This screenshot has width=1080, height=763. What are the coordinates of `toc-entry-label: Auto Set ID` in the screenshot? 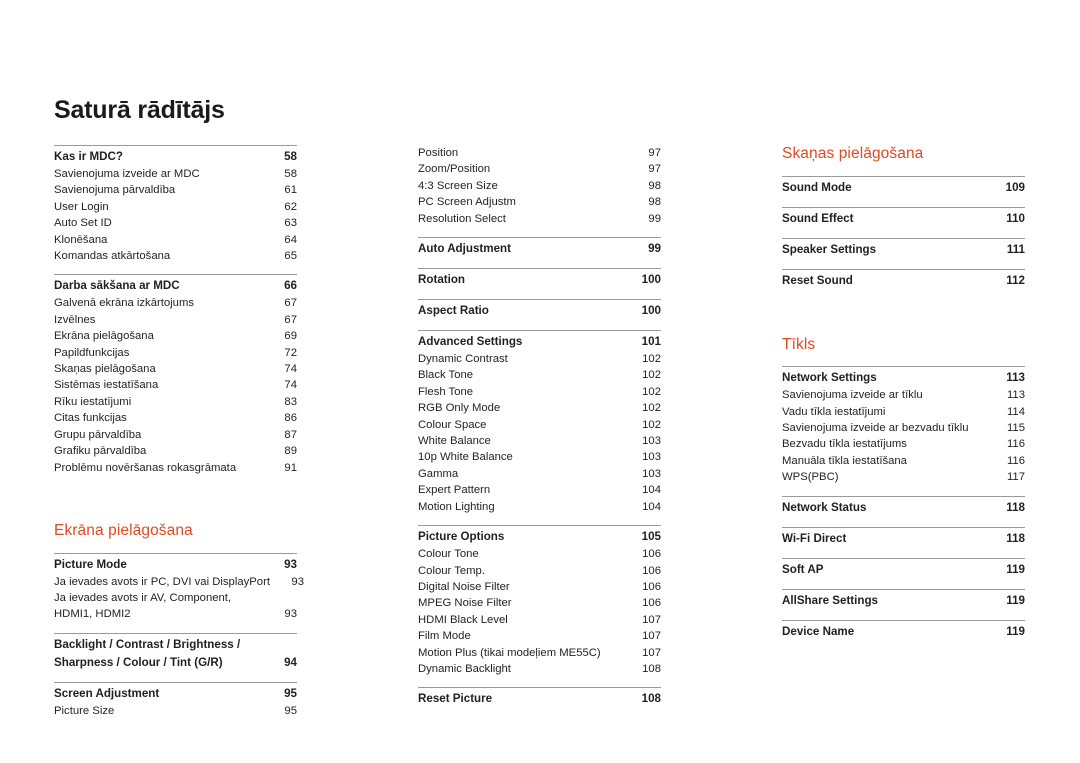 It's located at (83, 223).